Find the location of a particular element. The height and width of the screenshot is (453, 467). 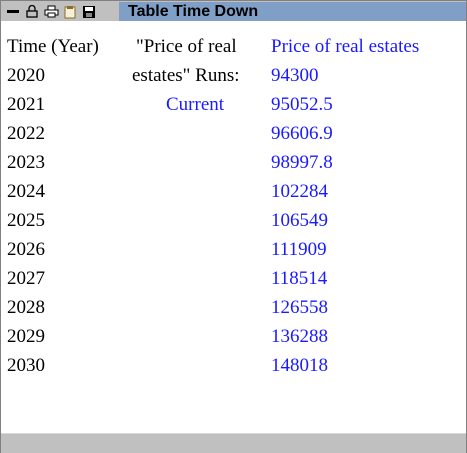

lock-icon is located at coordinates (32, 11).